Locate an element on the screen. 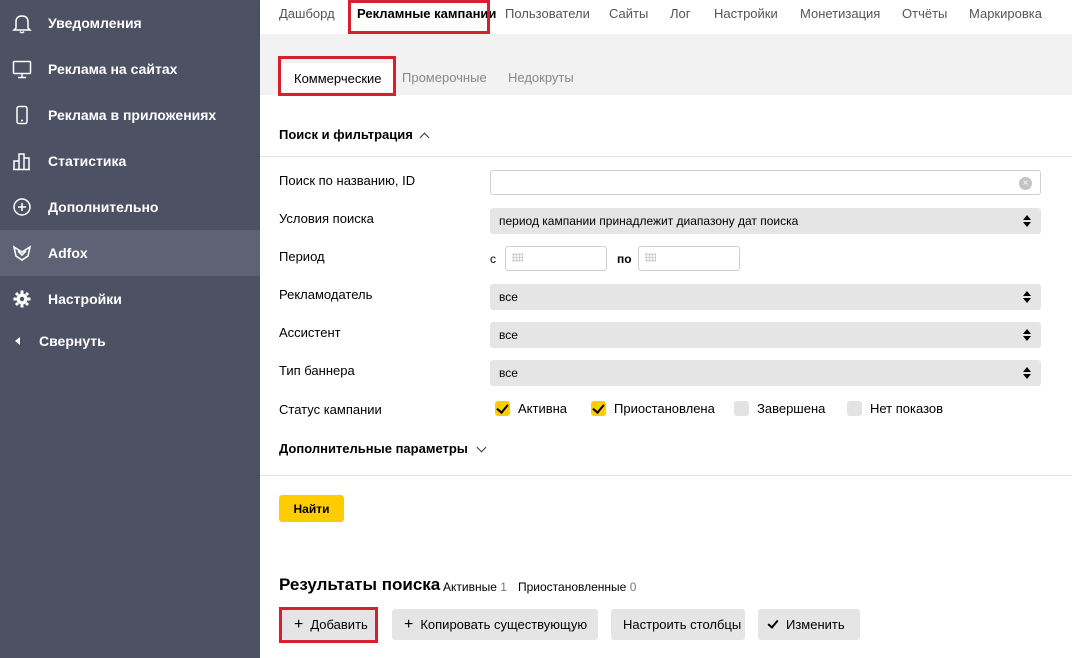 This screenshot has height=658, width=1072. period-from-label: с is located at coordinates (493, 259).